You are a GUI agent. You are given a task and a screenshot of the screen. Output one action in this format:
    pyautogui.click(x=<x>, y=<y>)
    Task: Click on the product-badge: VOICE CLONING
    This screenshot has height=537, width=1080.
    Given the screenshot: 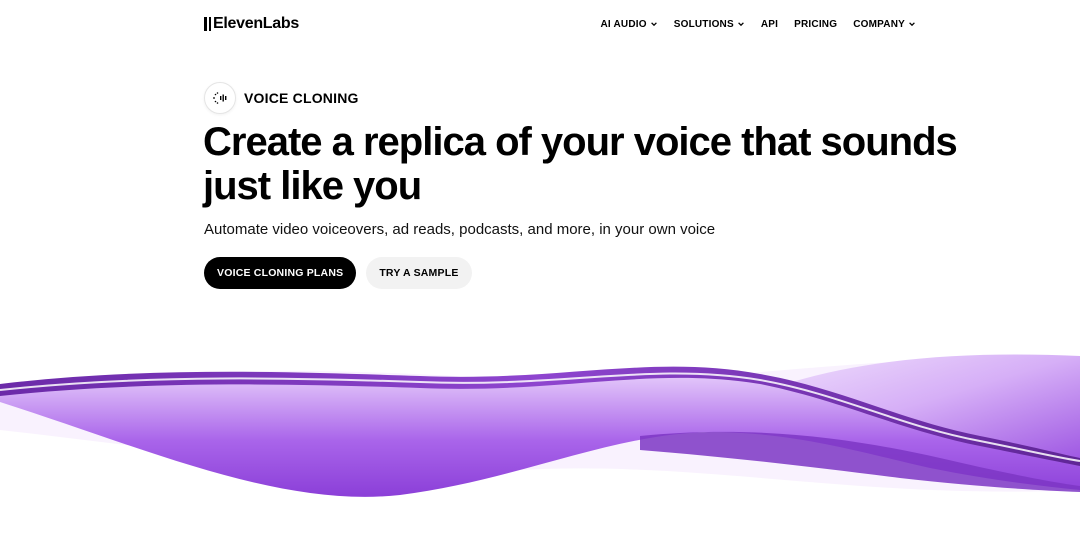 What is the action you would take?
    pyautogui.click(x=281, y=98)
    